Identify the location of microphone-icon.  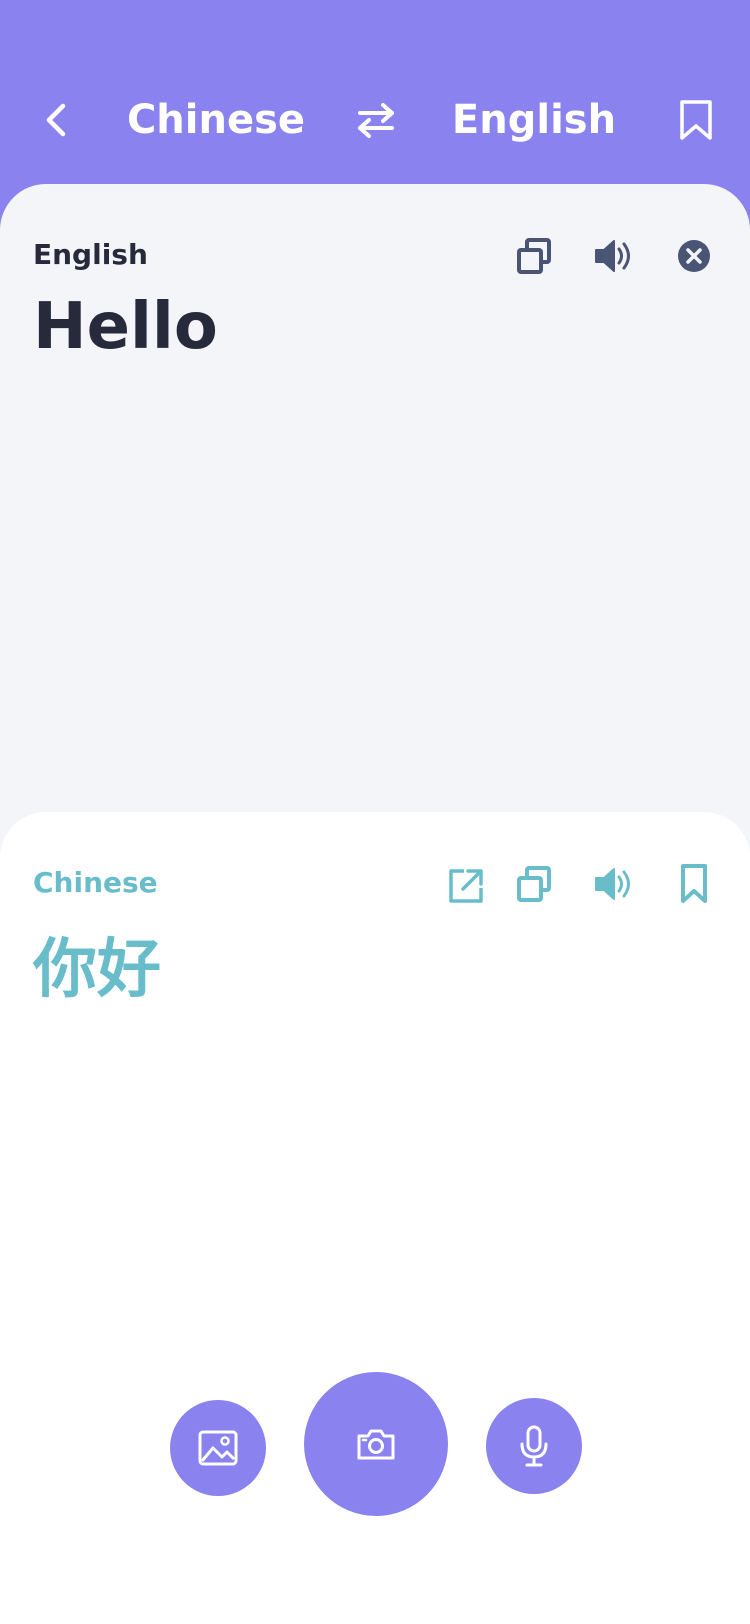
(534, 1446).